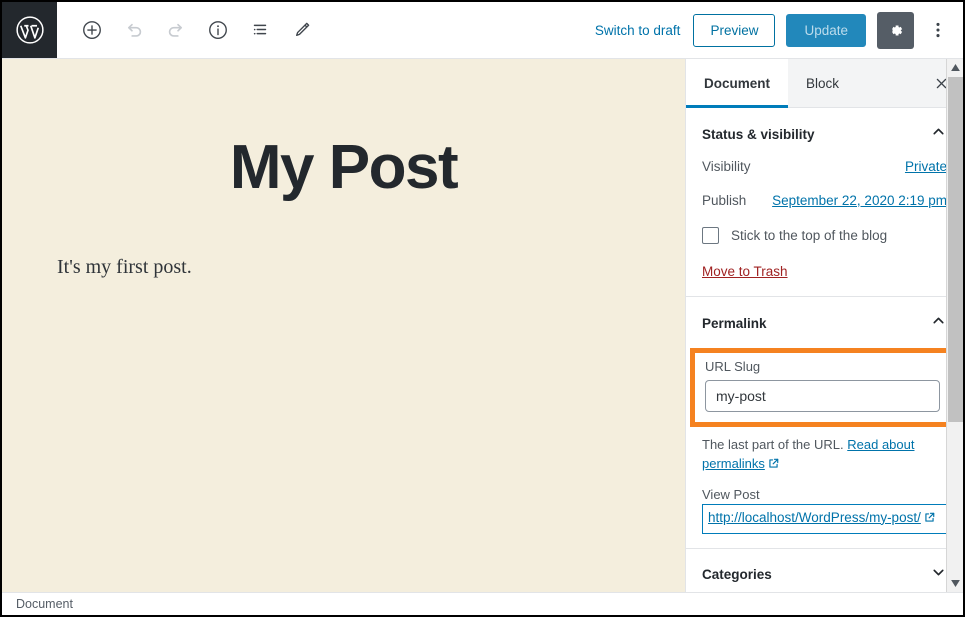  What do you see at coordinates (822, 396) in the screenshot?
I see `url-slug-input` at bounding box center [822, 396].